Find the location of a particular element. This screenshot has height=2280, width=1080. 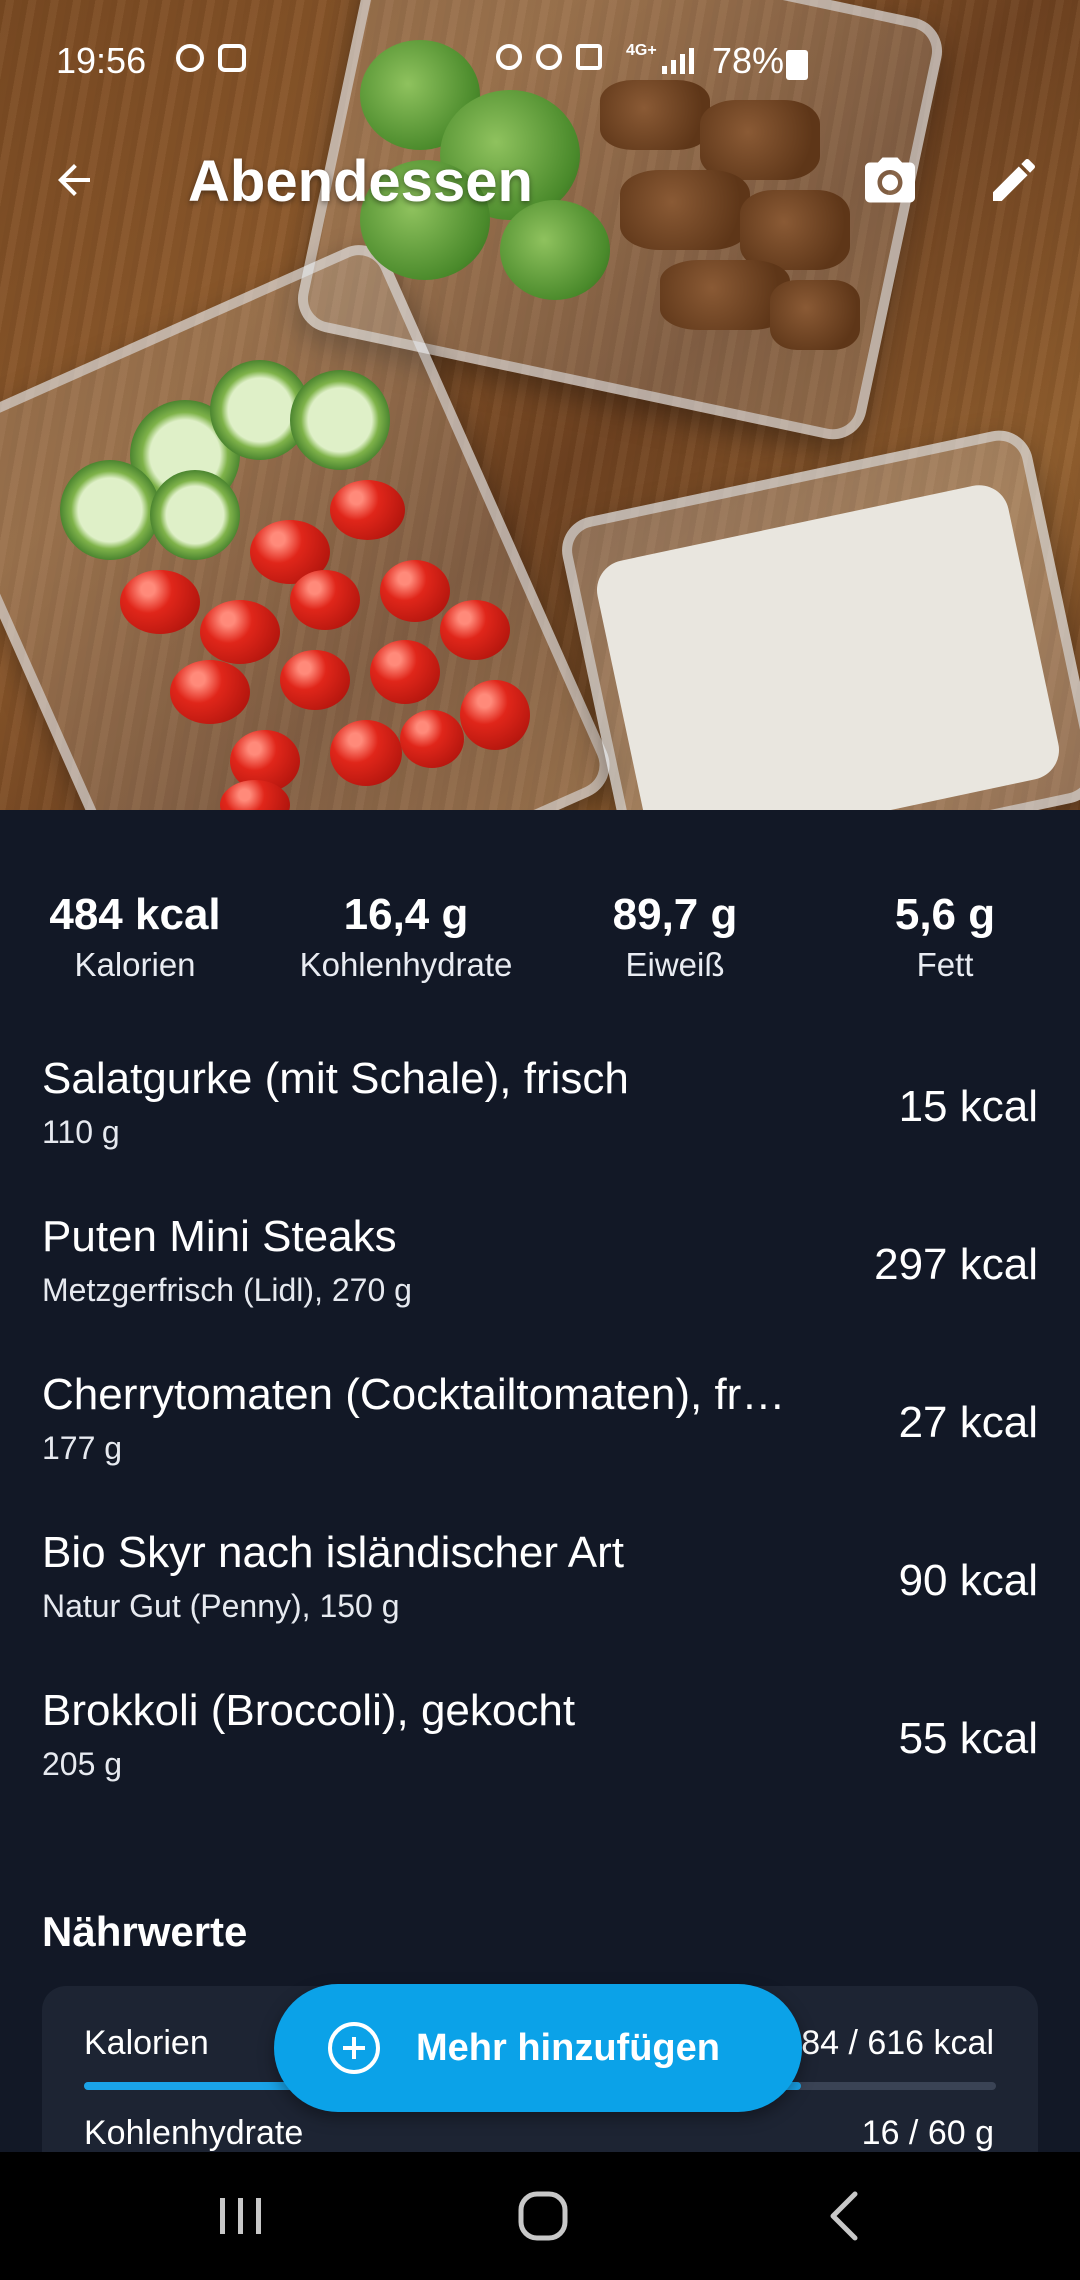

status-time: 19:56 is located at coordinates (101, 60).